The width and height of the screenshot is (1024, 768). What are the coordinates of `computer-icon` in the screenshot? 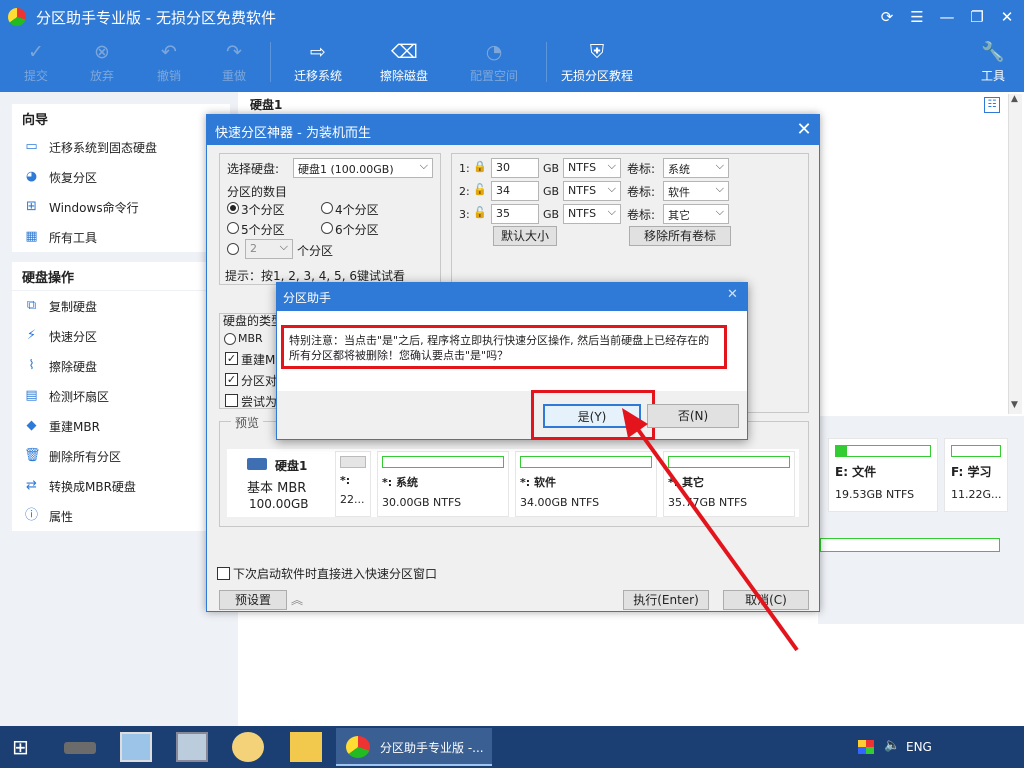 It's located at (192, 747).